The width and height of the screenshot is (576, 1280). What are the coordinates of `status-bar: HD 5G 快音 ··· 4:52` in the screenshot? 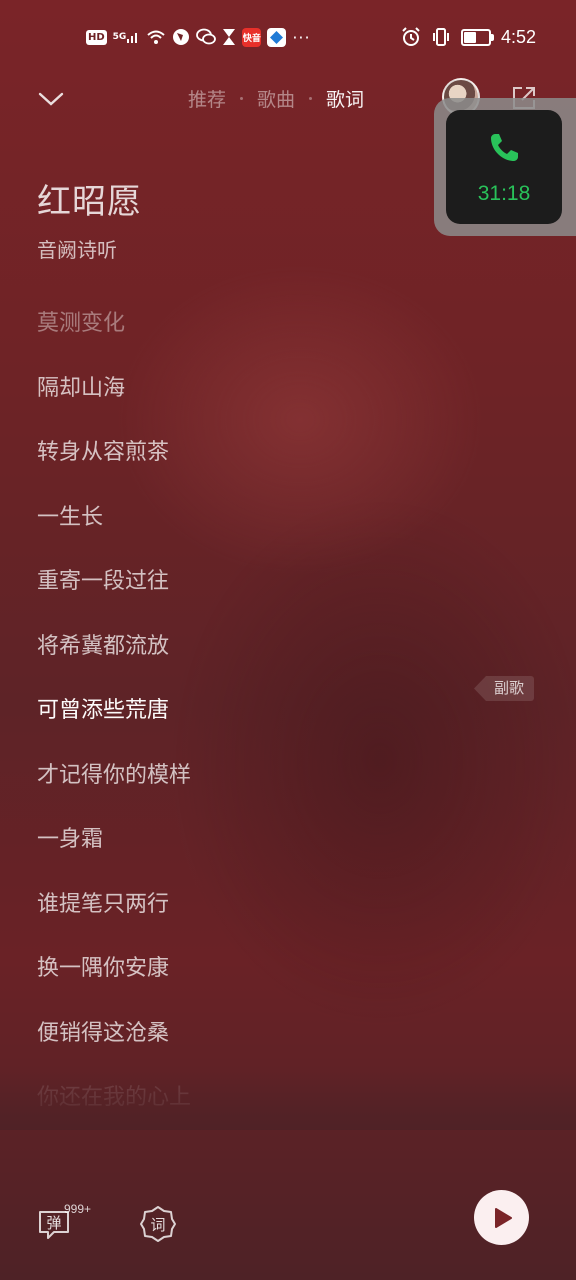 It's located at (288, 37).